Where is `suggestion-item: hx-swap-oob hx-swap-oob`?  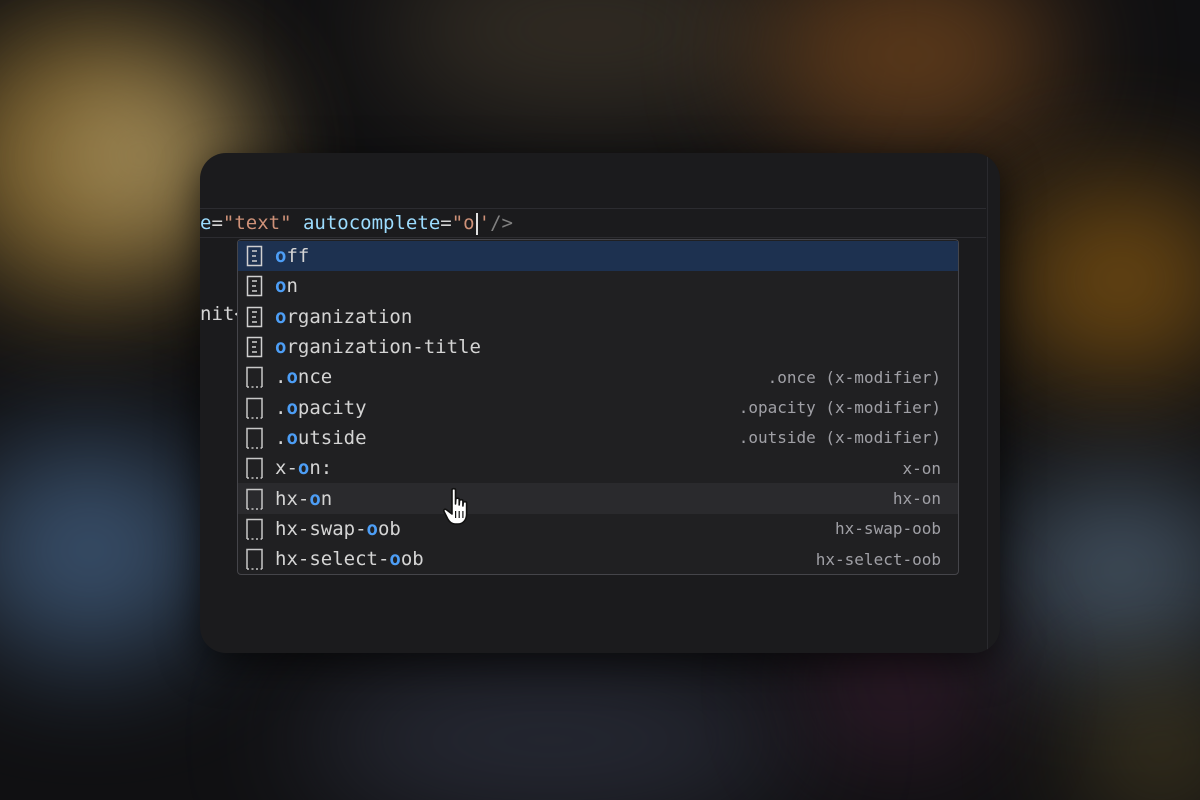
suggestion-item: hx-swap-oob hx-swap-oob is located at coordinates (598, 529).